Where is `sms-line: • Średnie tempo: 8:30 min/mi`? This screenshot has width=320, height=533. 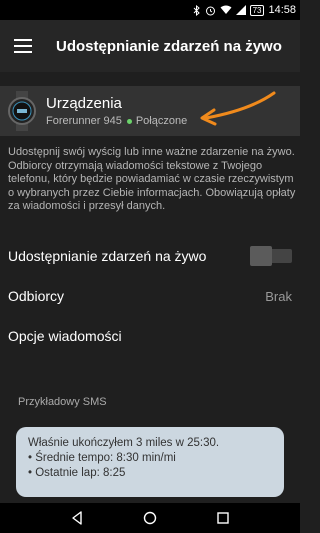 sms-line: • Średnie tempo: 8:30 min/mi is located at coordinates (102, 458).